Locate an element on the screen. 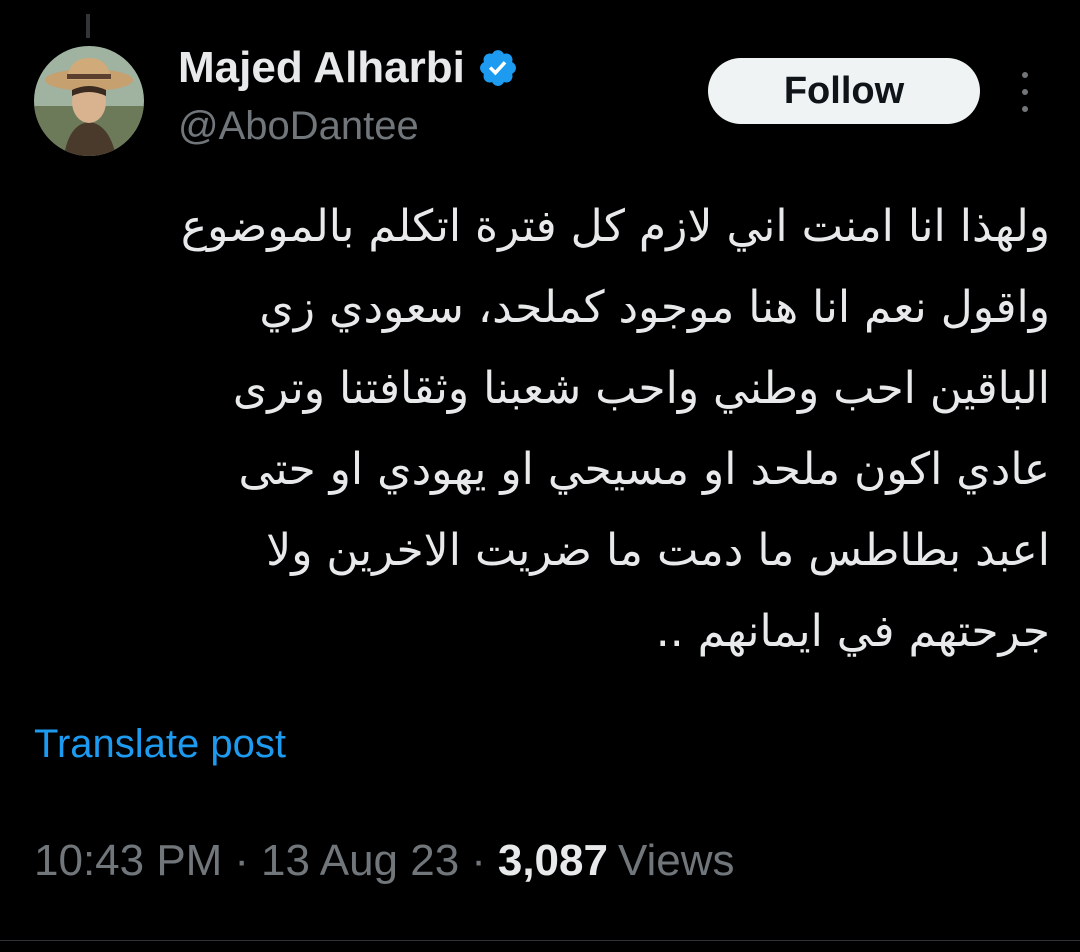 The image size is (1080, 952). follow-button: Follow is located at coordinates (844, 91).